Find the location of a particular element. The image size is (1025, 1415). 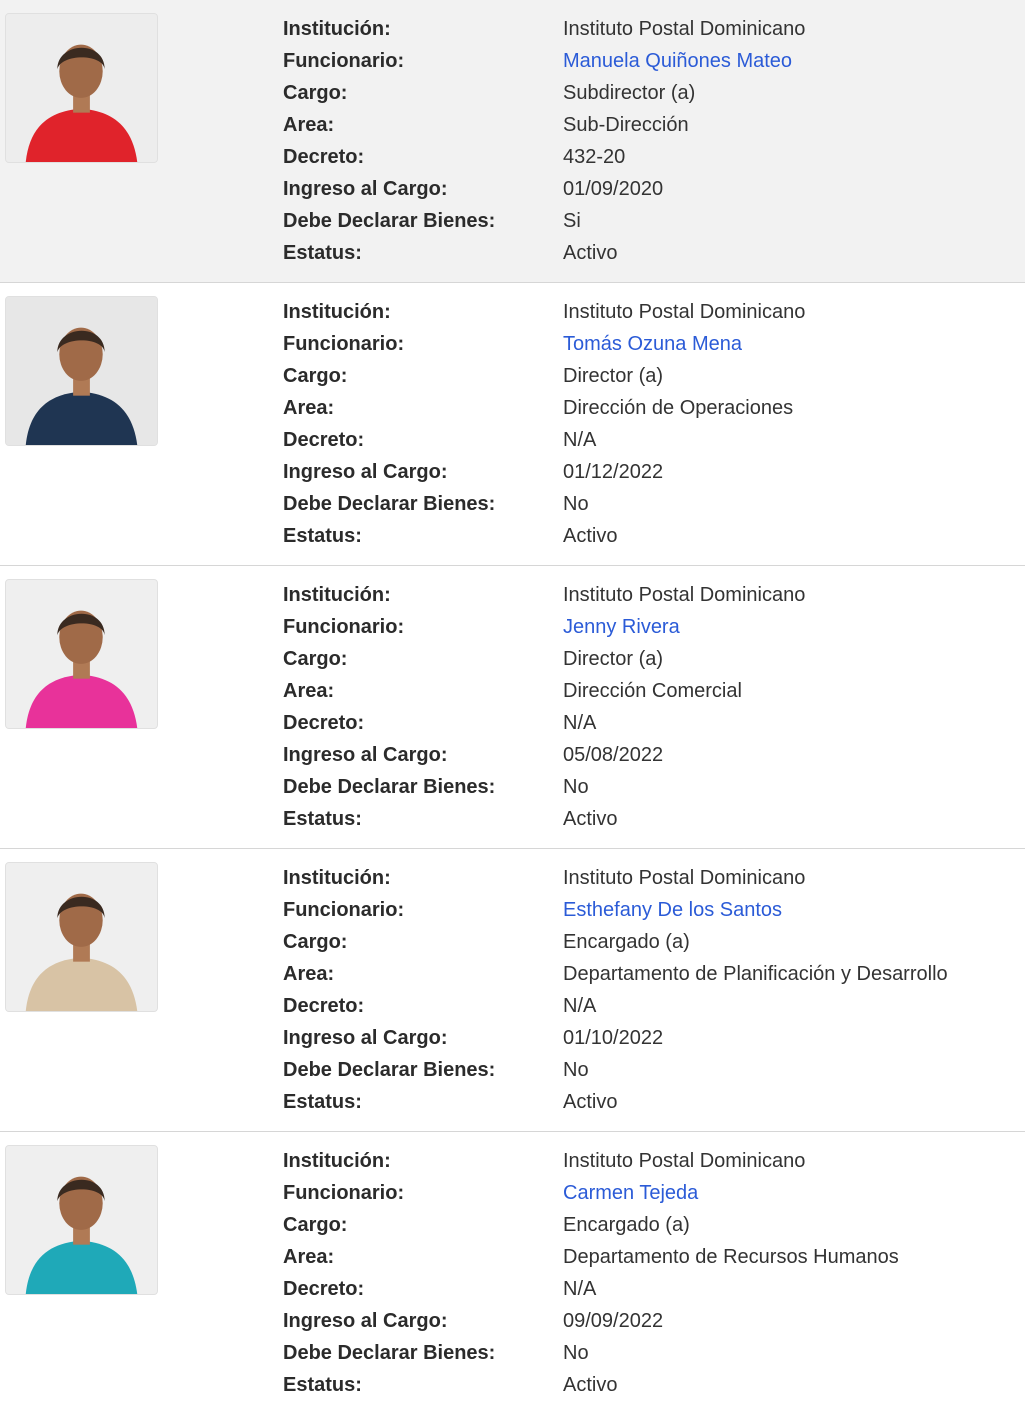

value-area: Dirección de Operaciones is located at coordinates (678, 408).